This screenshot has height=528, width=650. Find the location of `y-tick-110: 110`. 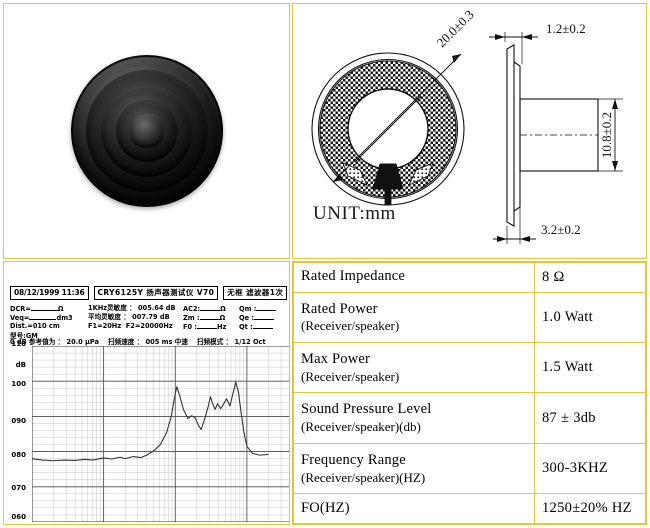

y-tick-110: 110 is located at coordinates (18, 344).